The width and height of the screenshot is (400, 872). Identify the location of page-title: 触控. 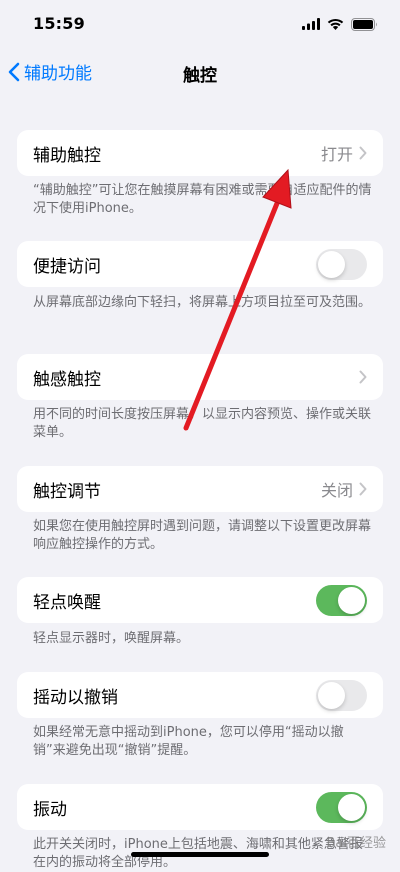
(200, 76).